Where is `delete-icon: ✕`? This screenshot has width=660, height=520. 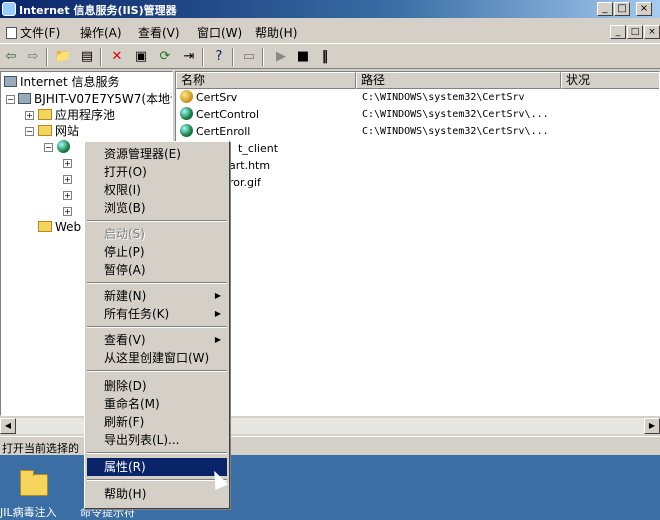 delete-icon: ✕ is located at coordinates (117, 57).